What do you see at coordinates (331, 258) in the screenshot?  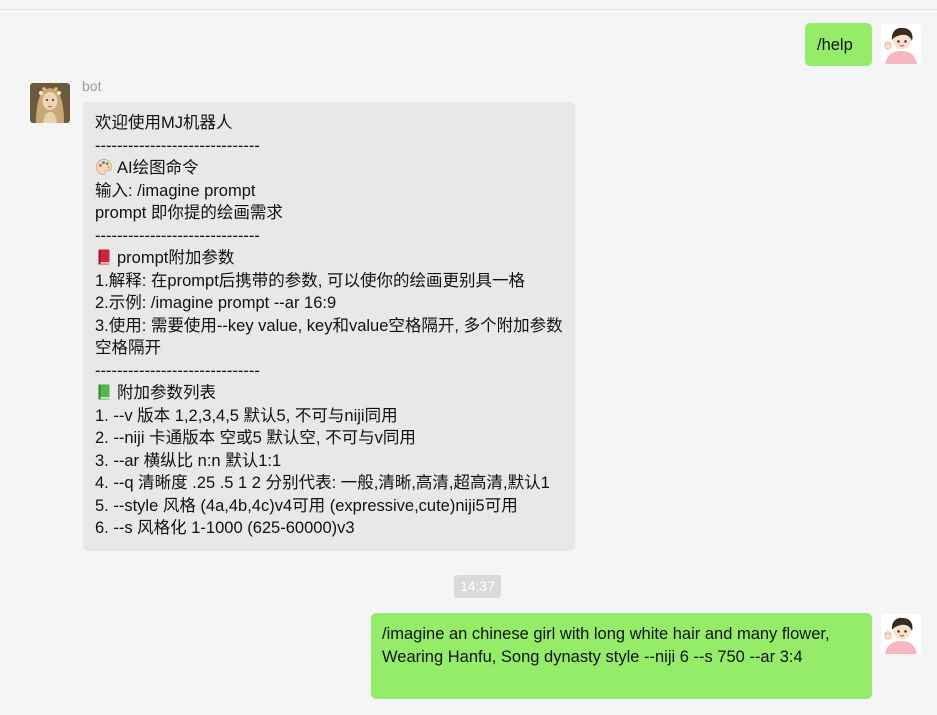 I see `bot-line-prompt-params: prompt附加参数` at bounding box center [331, 258].